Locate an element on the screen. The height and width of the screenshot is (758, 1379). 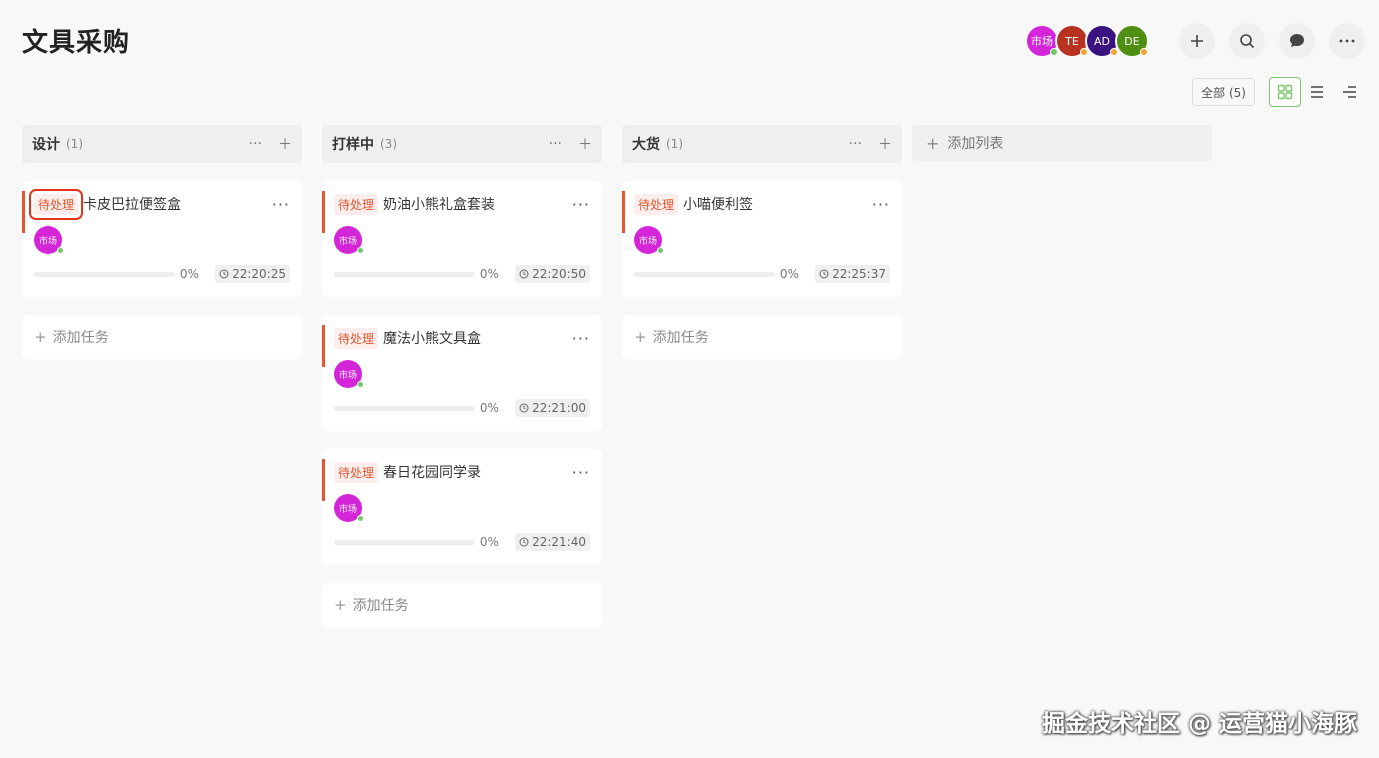
avatar-label: DE is located at coordinates (1132, 41).